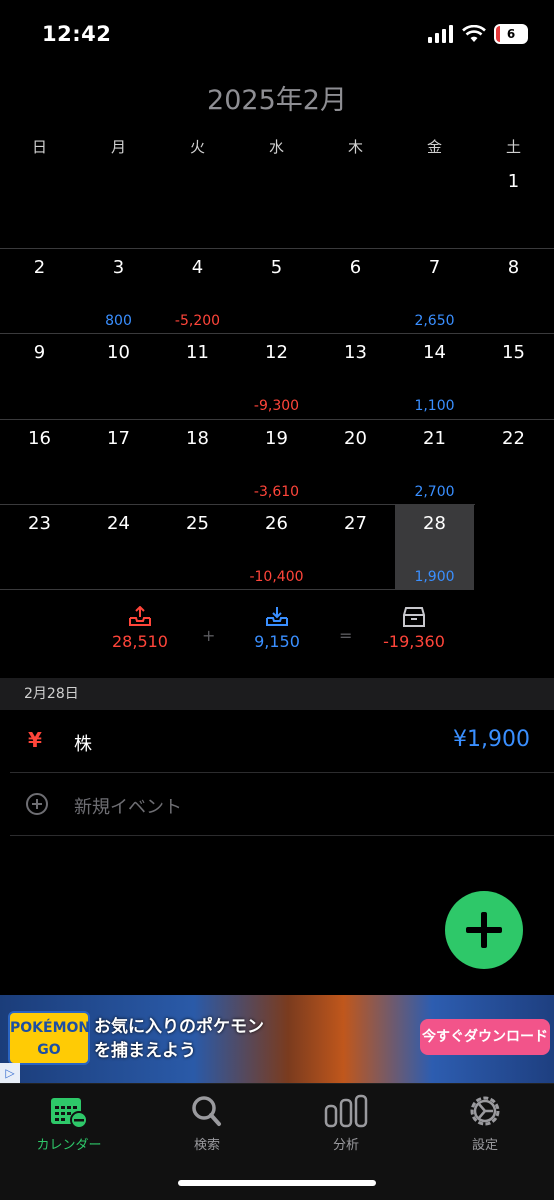 The height and width of the screenshot is (1200, 554). I want to click on new-event-label: 新規イベント, so click(128, 807).